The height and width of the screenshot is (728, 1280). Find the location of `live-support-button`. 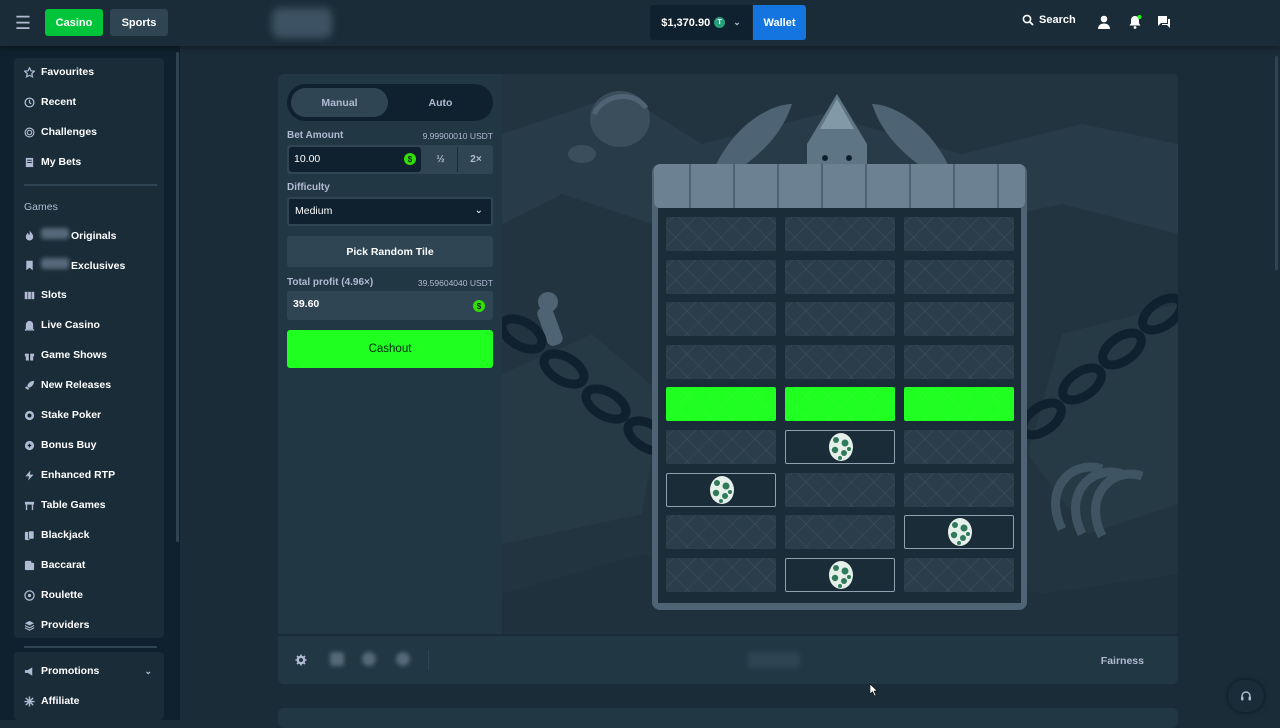

live-support-button is located at coordinates (1246, 696).